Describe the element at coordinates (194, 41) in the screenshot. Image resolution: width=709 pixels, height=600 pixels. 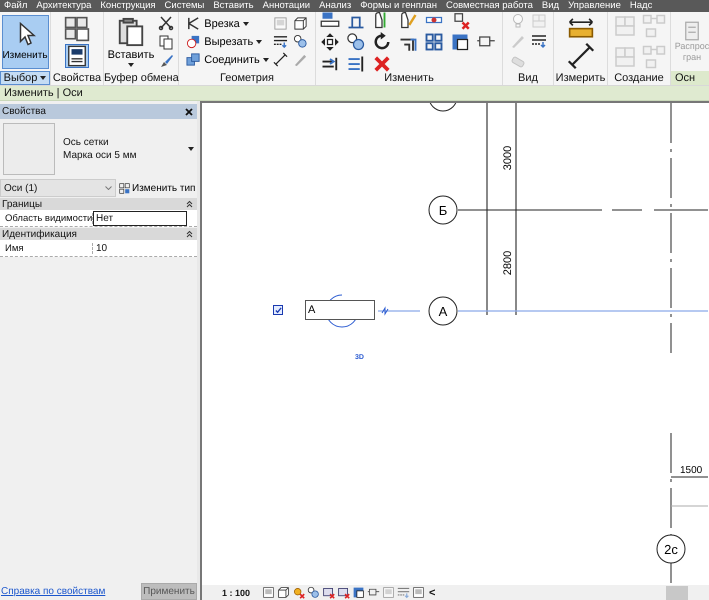
I see `circle-square-icon` at that location.